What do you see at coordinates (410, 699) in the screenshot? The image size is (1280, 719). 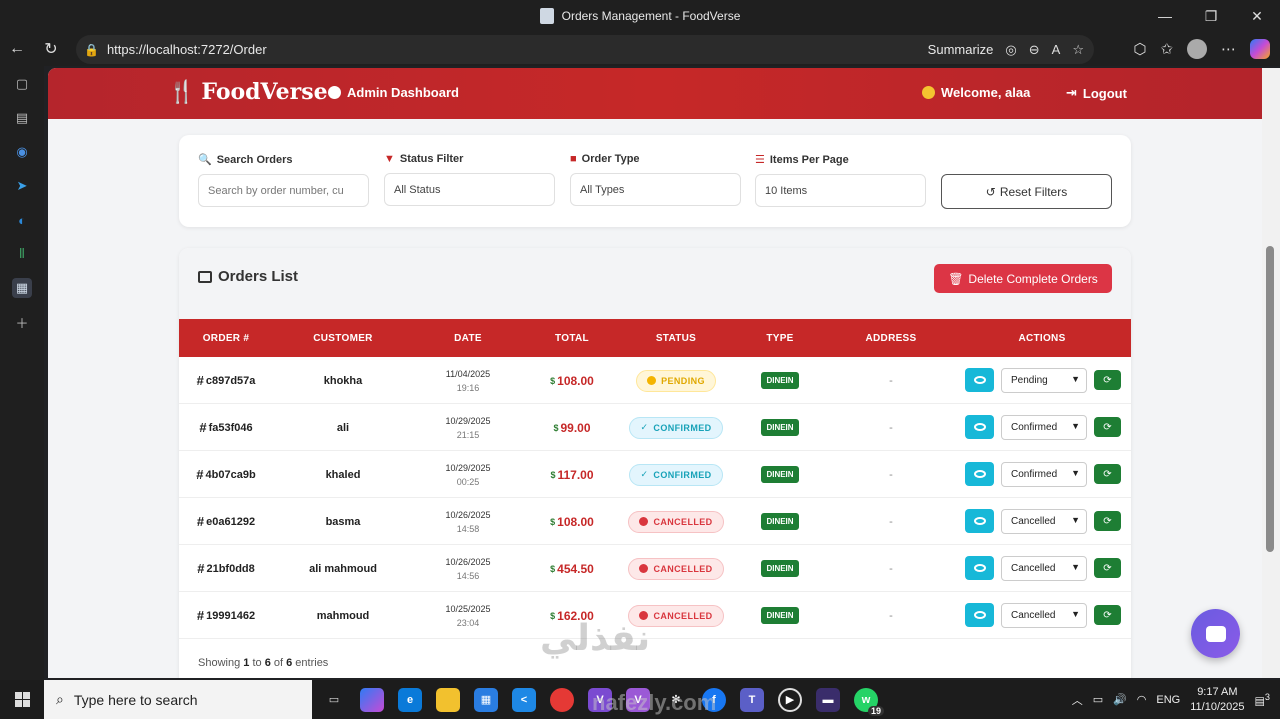 I see `edge-icon: e` at bounding box center [410, 699].